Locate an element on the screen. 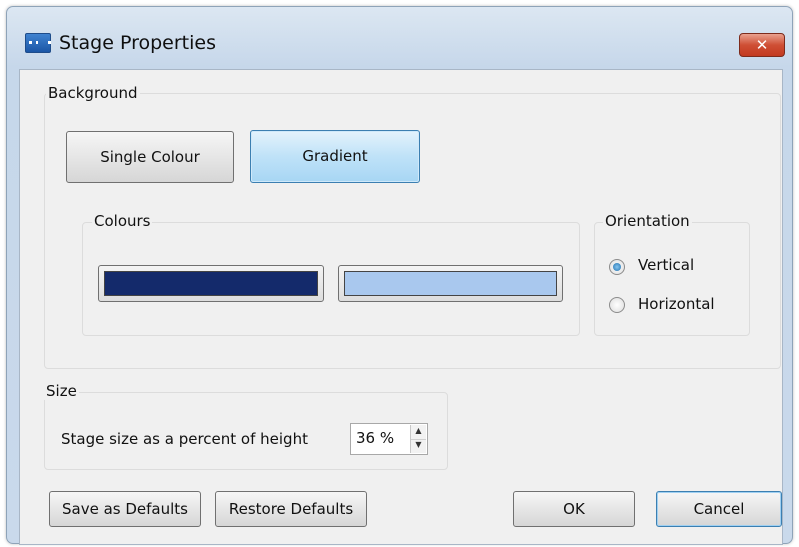  vertical-radio-label: Vertical is located at coordinates (666, 265).